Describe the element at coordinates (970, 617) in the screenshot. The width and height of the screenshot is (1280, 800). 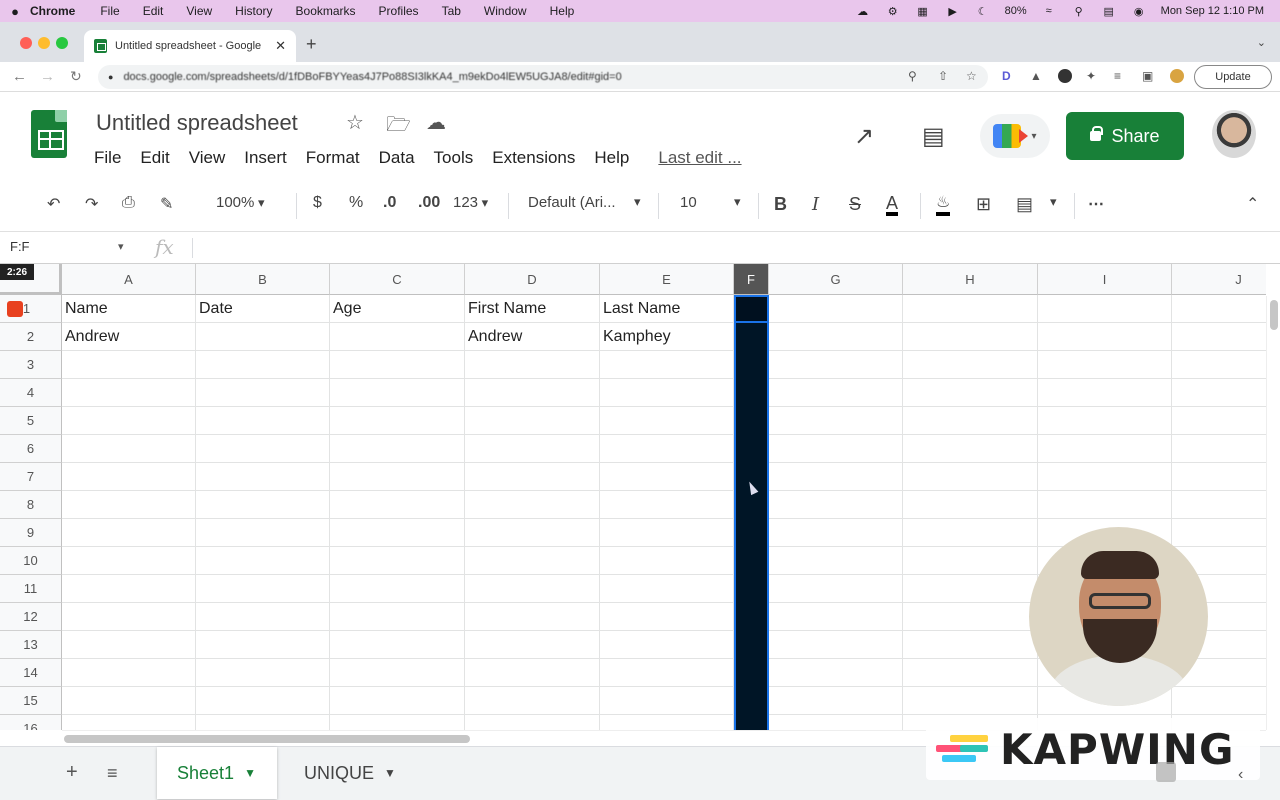
I see `cell-h12` at that location.